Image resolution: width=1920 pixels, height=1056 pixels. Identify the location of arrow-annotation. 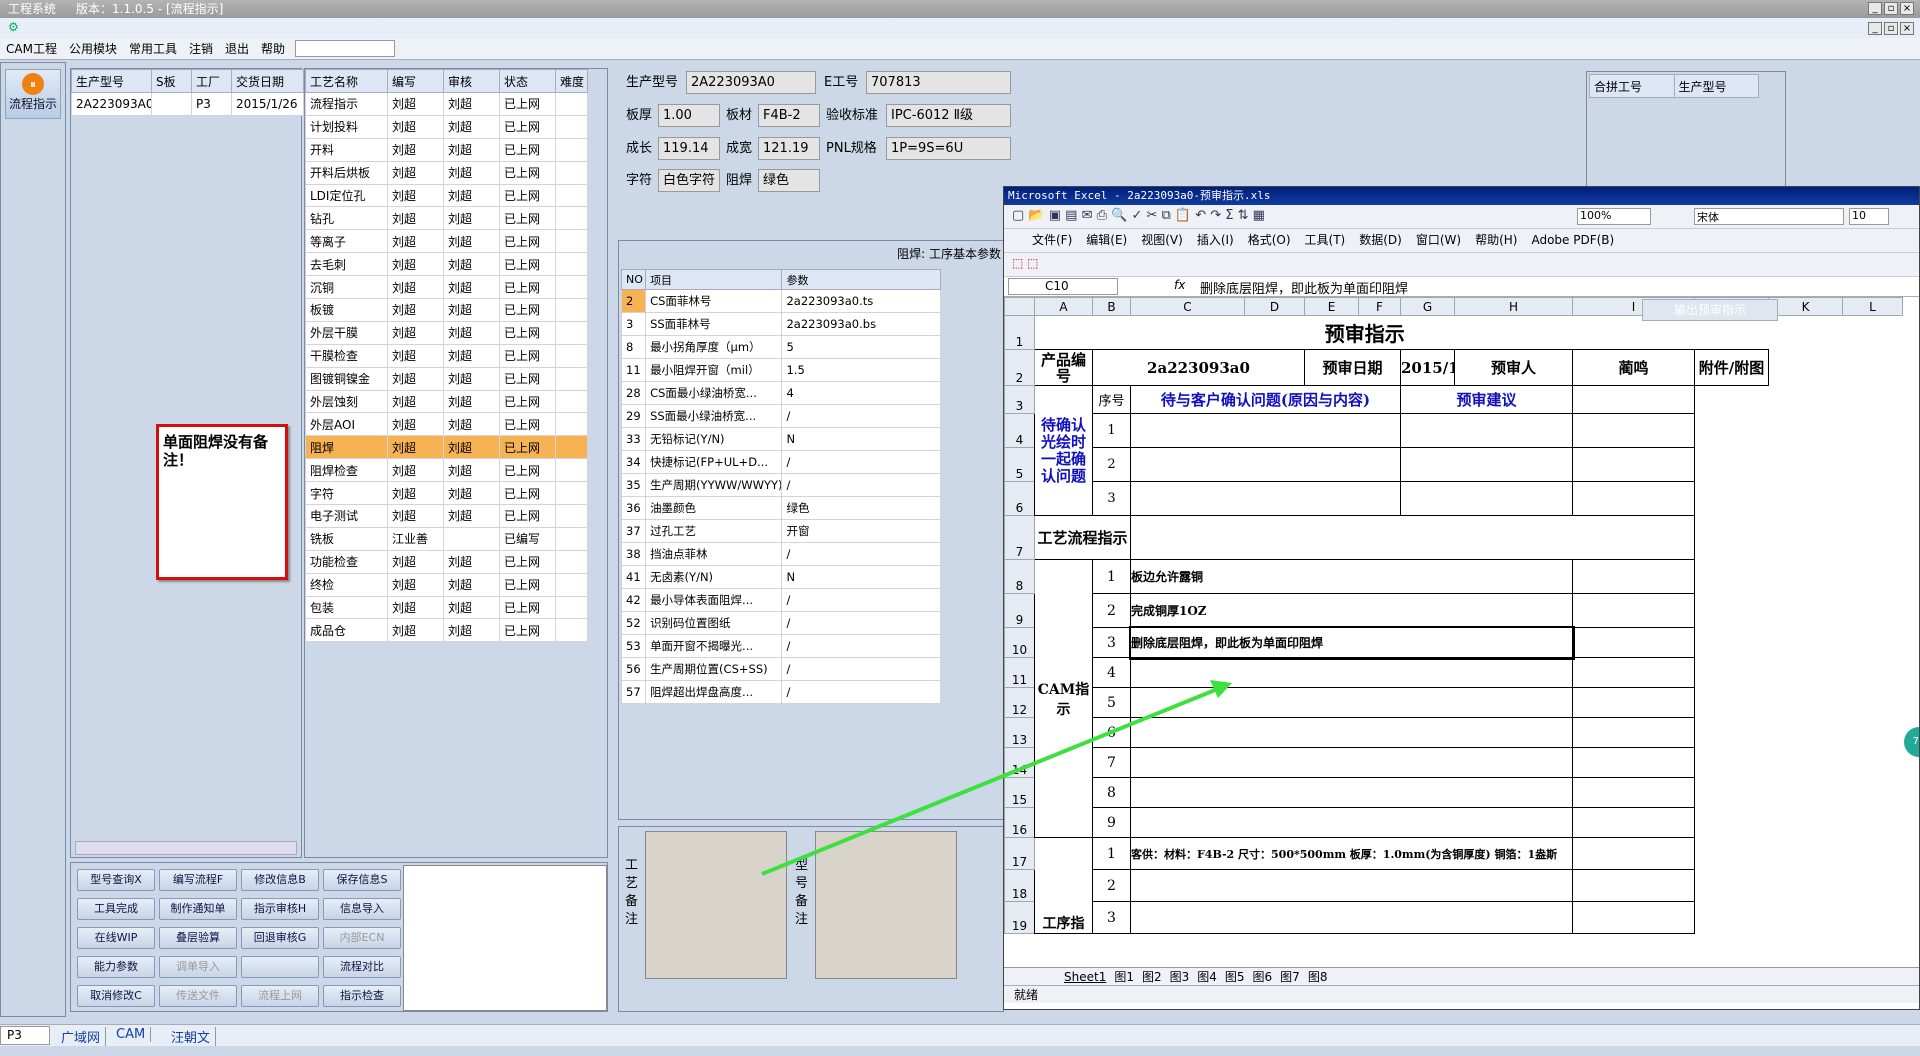
(996, 778).